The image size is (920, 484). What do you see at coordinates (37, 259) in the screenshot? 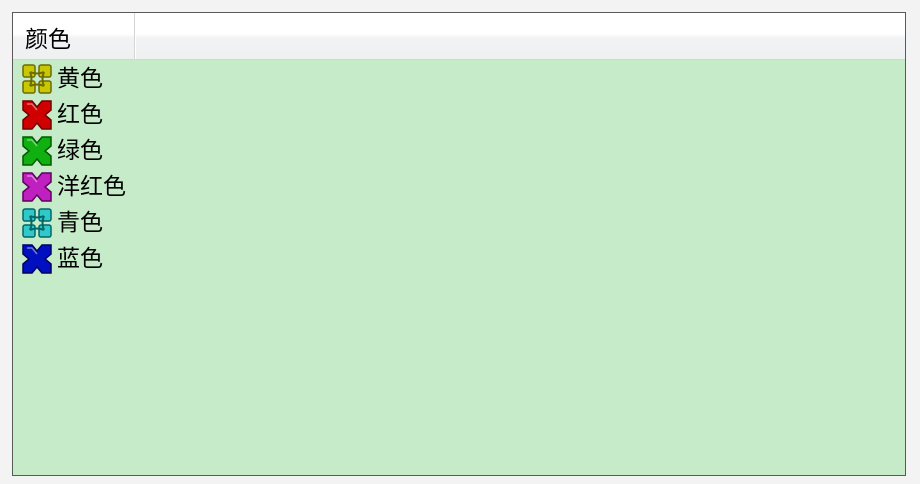
I see `blue-color-icon` at bounding box center [37, 259].